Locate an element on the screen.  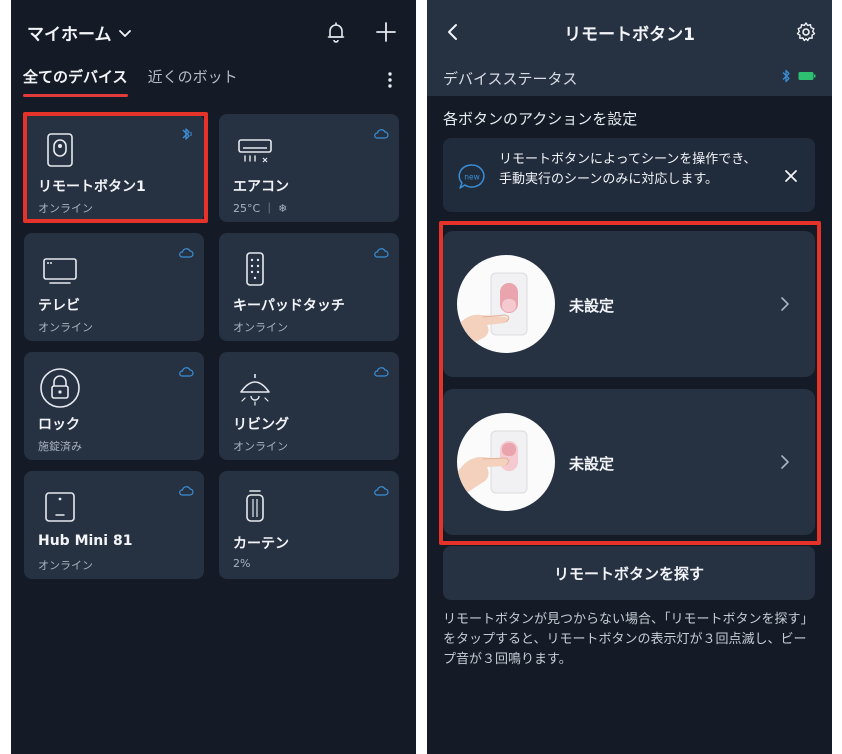
new-chat-icon: new is located at coordinates (471, 176).